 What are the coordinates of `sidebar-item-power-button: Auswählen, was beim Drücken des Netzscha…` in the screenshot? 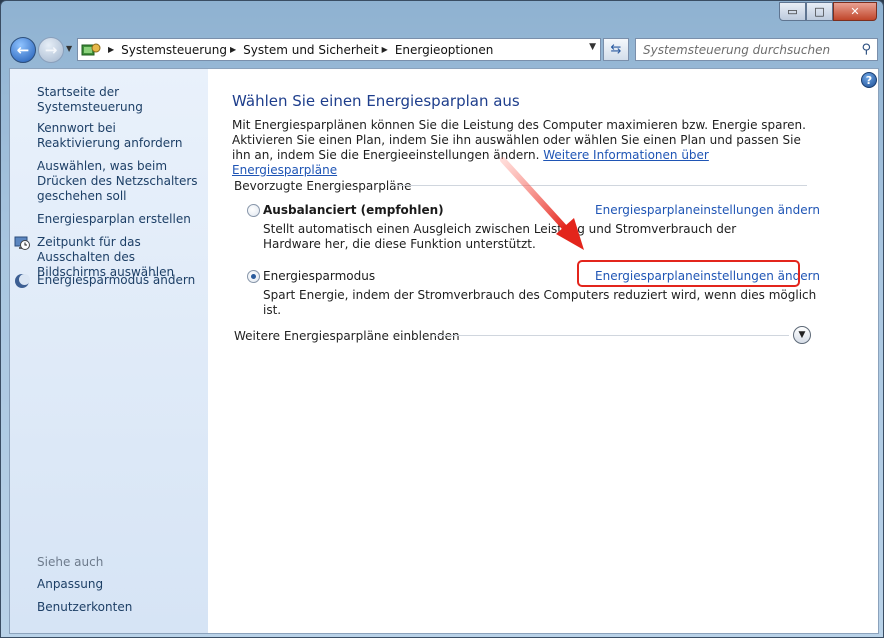 It's located at (119, 181).